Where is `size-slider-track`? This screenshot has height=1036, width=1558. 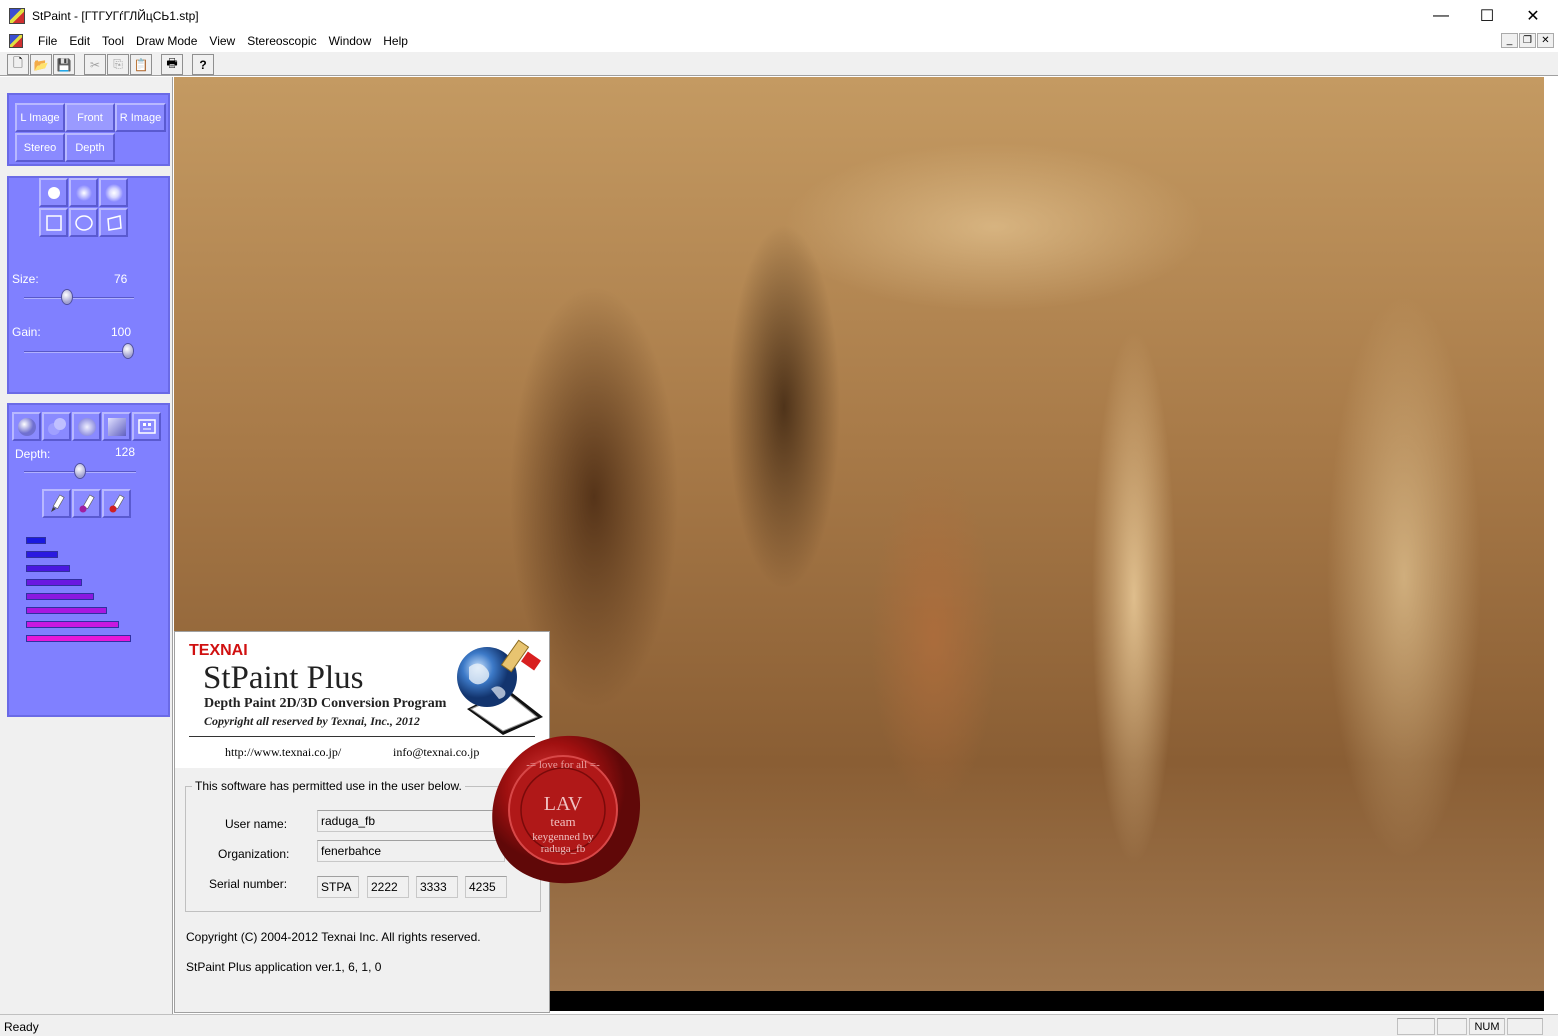
size-slider-track is located at coordinates (79, 298).